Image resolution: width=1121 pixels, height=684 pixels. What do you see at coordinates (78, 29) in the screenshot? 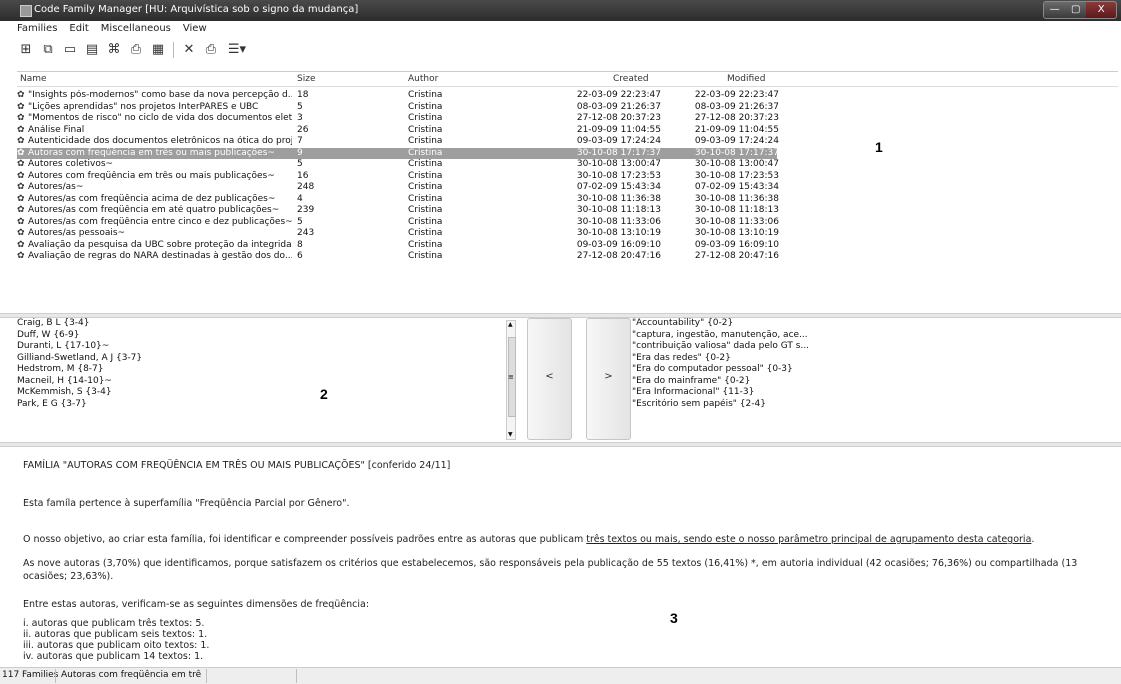
I see `menu-edit: Edit` at bounding box center [78, 29].